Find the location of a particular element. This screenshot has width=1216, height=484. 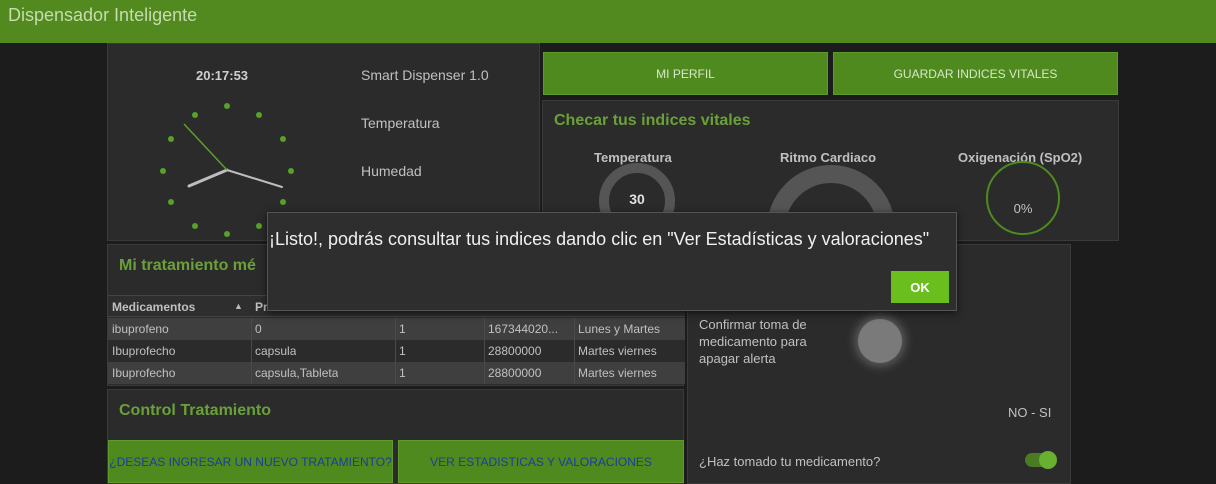

cell-presentation: capsula is located at coordinates (276, 351).